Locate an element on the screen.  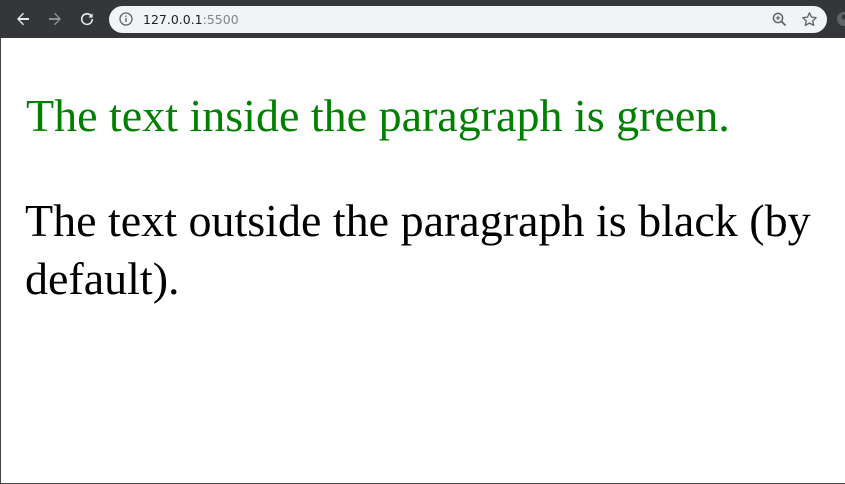
forward-arrow-icon is located at coordinates (55, 19).